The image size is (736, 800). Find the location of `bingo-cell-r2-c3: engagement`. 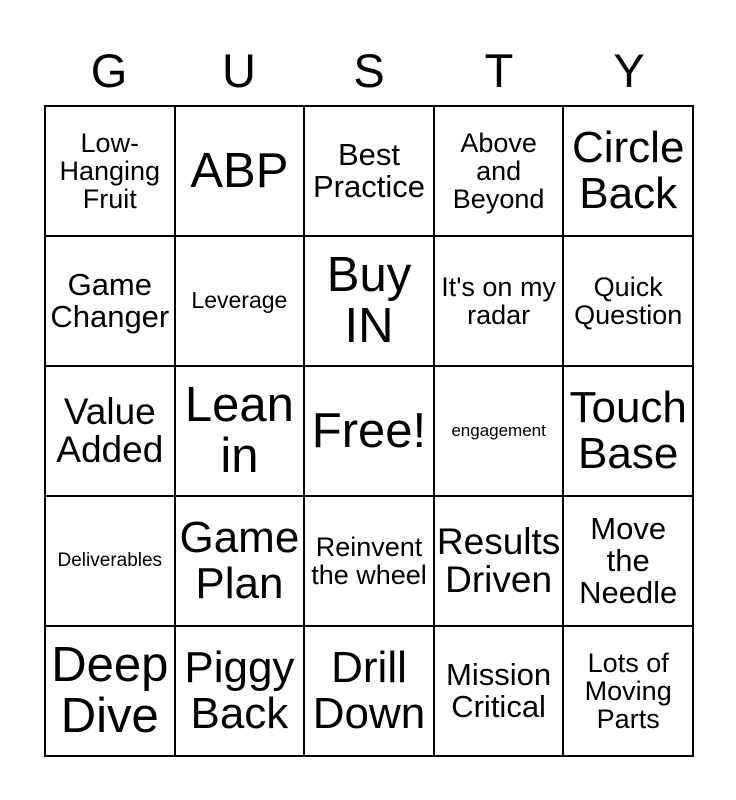

bingo-cell-r2-c3: engagement is located at coordinates (499, 432).